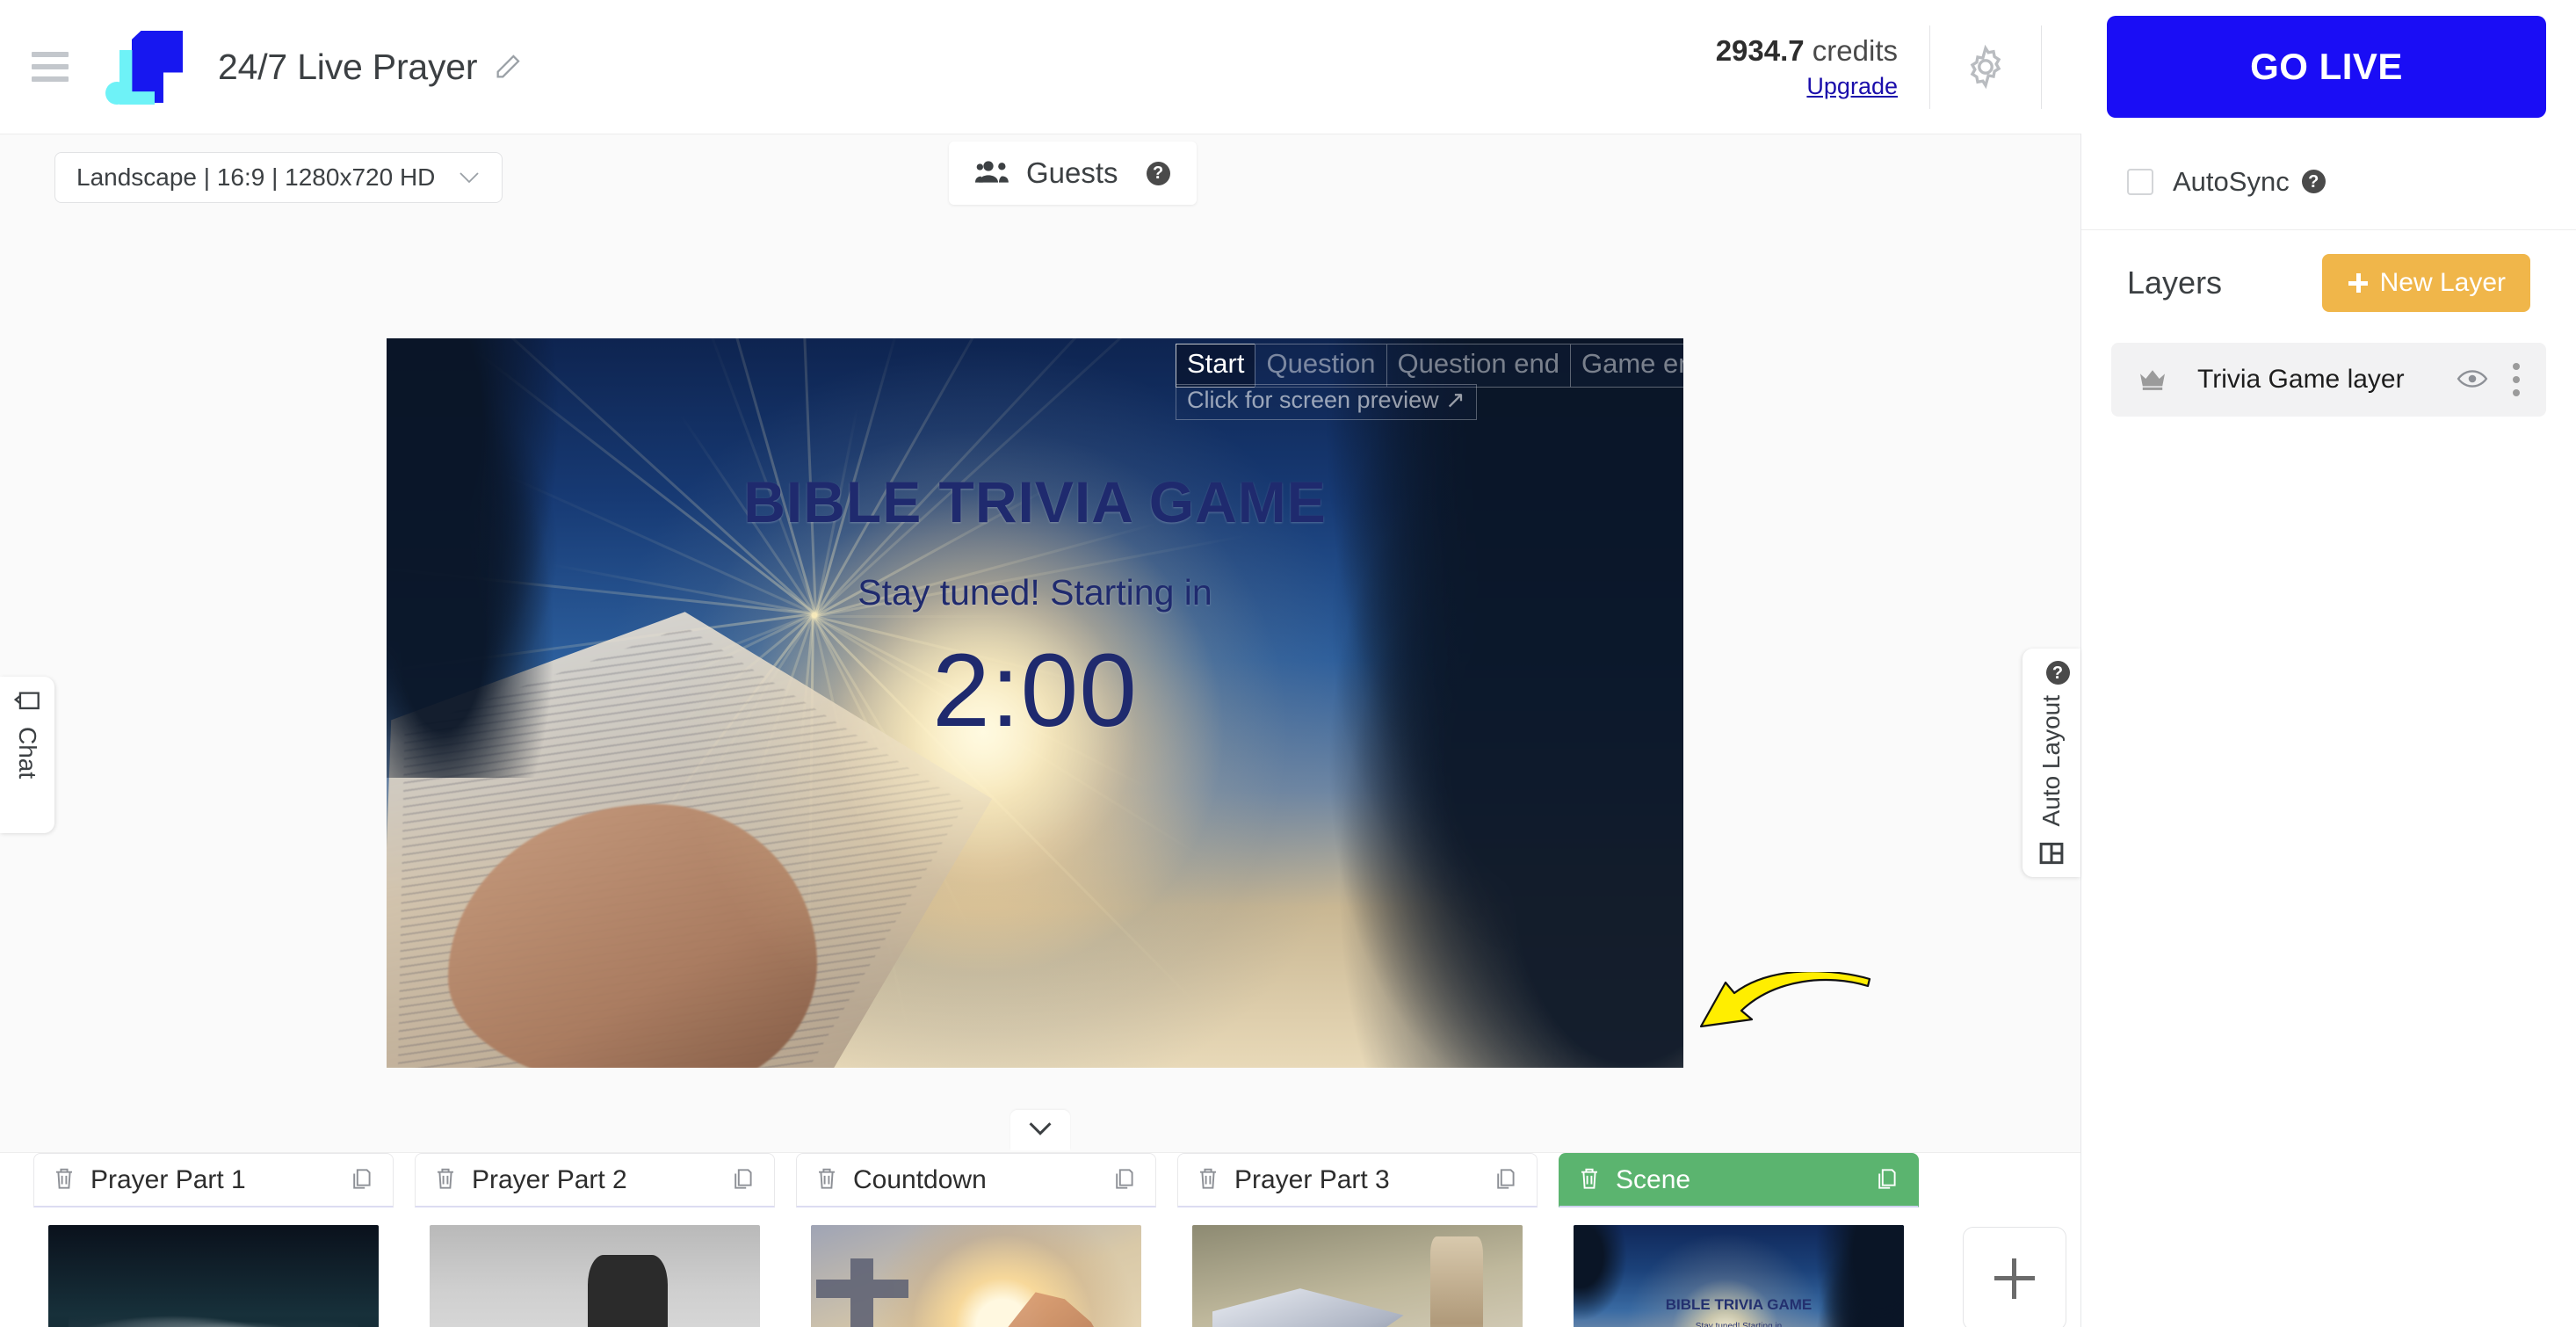 Image resolution: width=2576 pixels, height=1327 pixels. I want to click on top-bar: 24/7 Live Prayer 2934.7 credits Upgrade, so click(1288, 67).